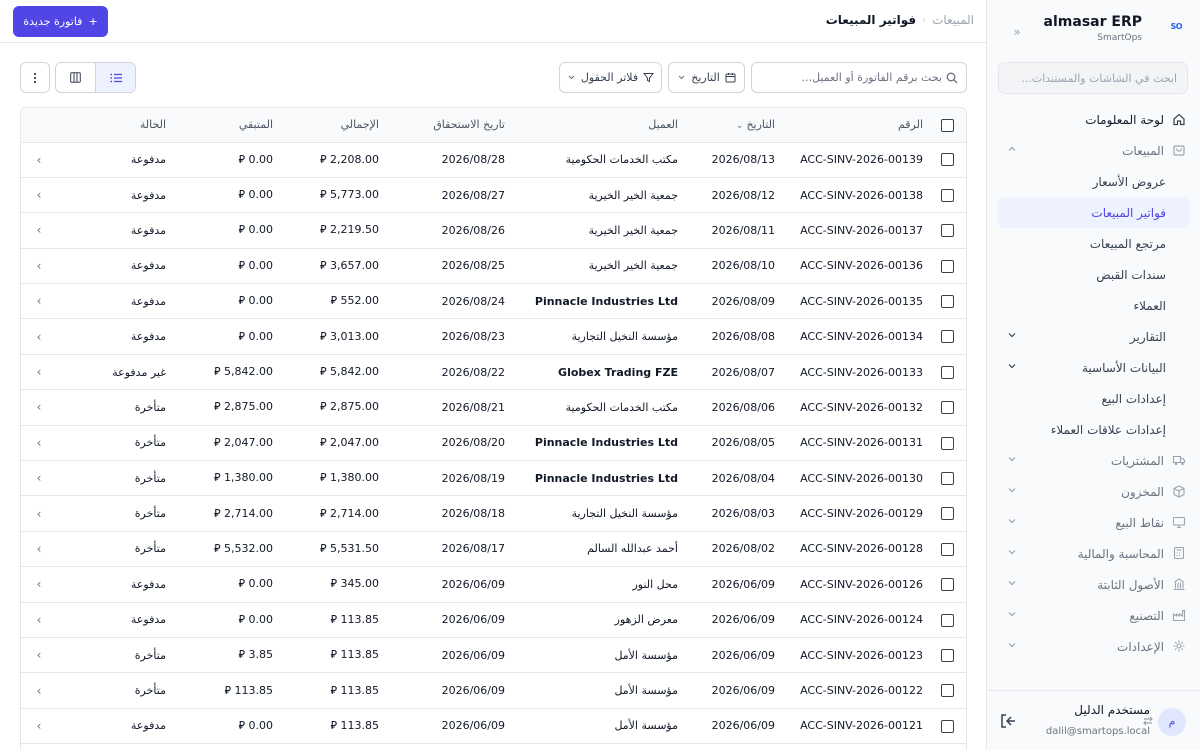 Image resolution: width=1200 pixels, height=750 pixels. I want to click on breadcrumb-parent: المبيعات, so click(953, 20).